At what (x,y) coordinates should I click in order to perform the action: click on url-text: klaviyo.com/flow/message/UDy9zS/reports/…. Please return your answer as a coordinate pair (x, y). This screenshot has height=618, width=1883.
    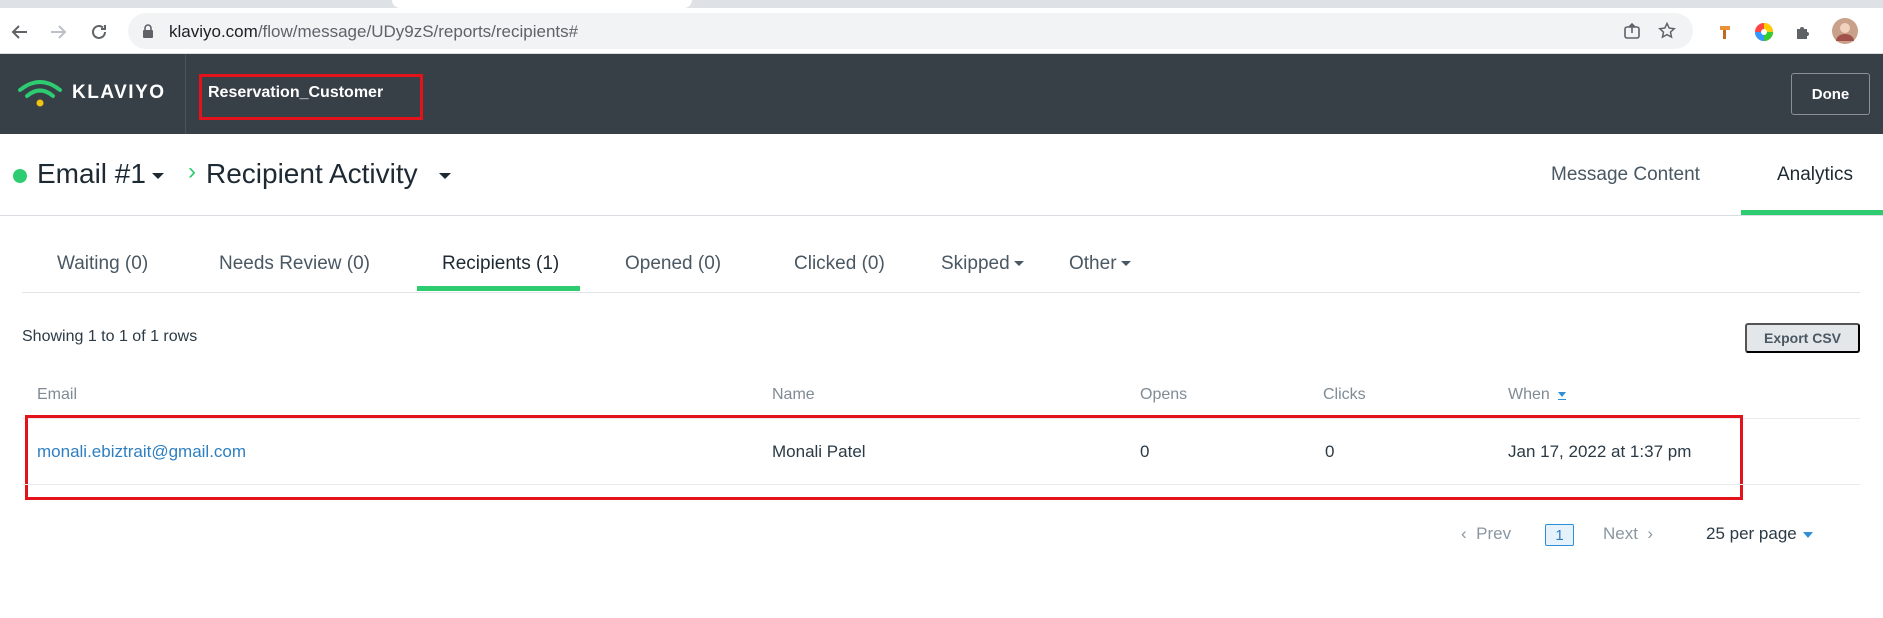
    Looking at the image, I should click on (374, 31).